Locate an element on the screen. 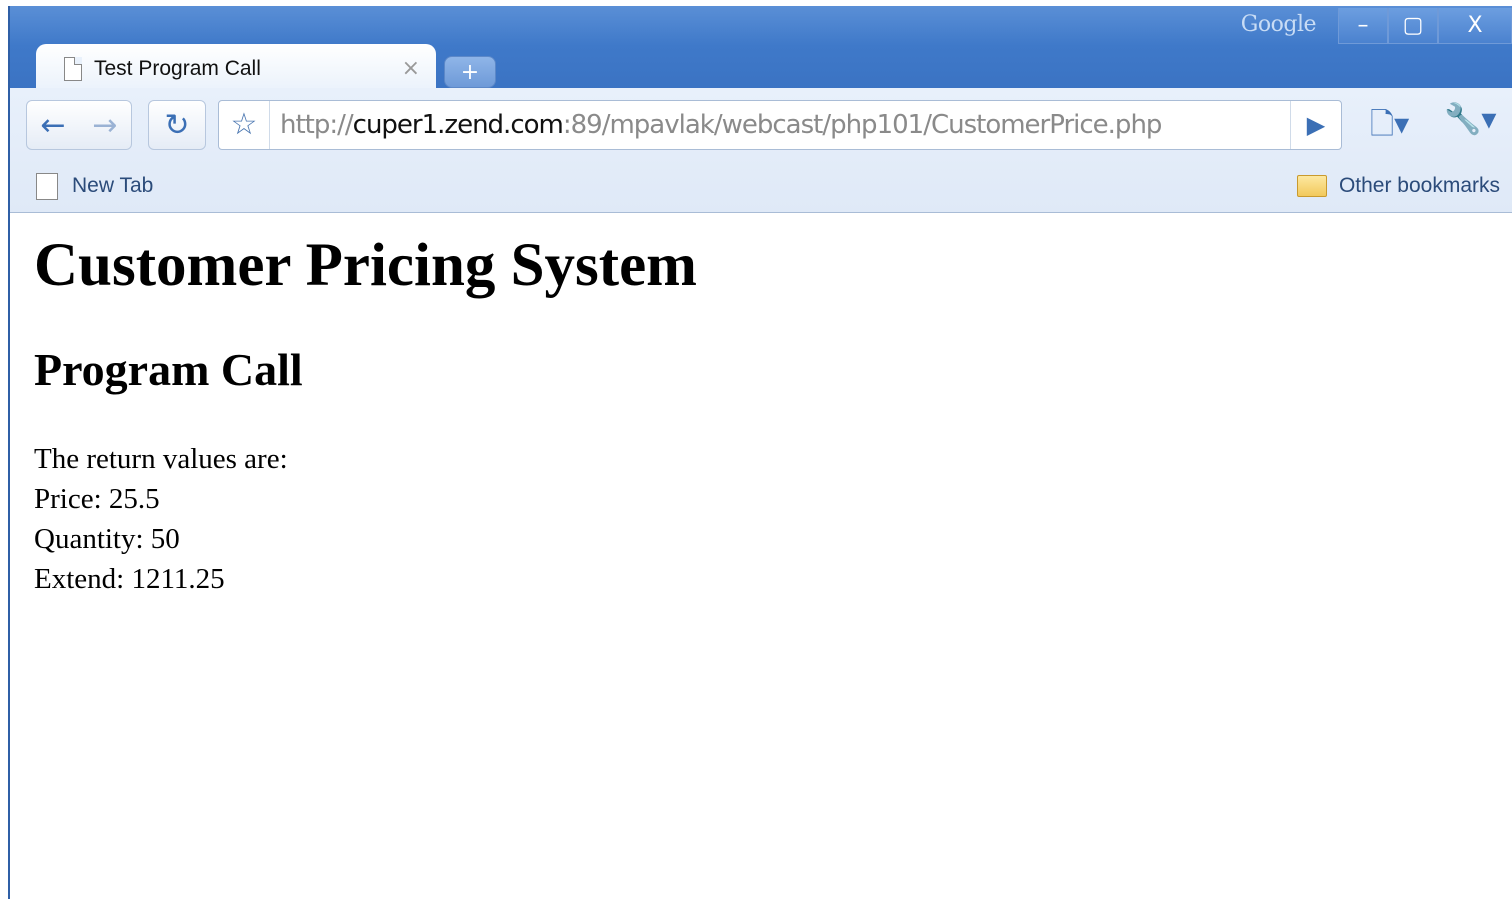  go-icon: ▶ is located at coordinates (1315, 125).